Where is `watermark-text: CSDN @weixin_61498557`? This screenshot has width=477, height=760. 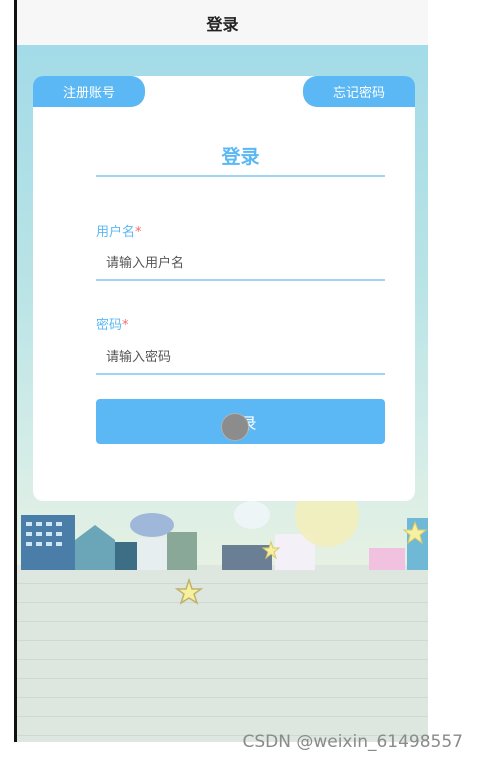 watermark-text: CSDN @weixin_61498557 is located at coordinates (352, 742).